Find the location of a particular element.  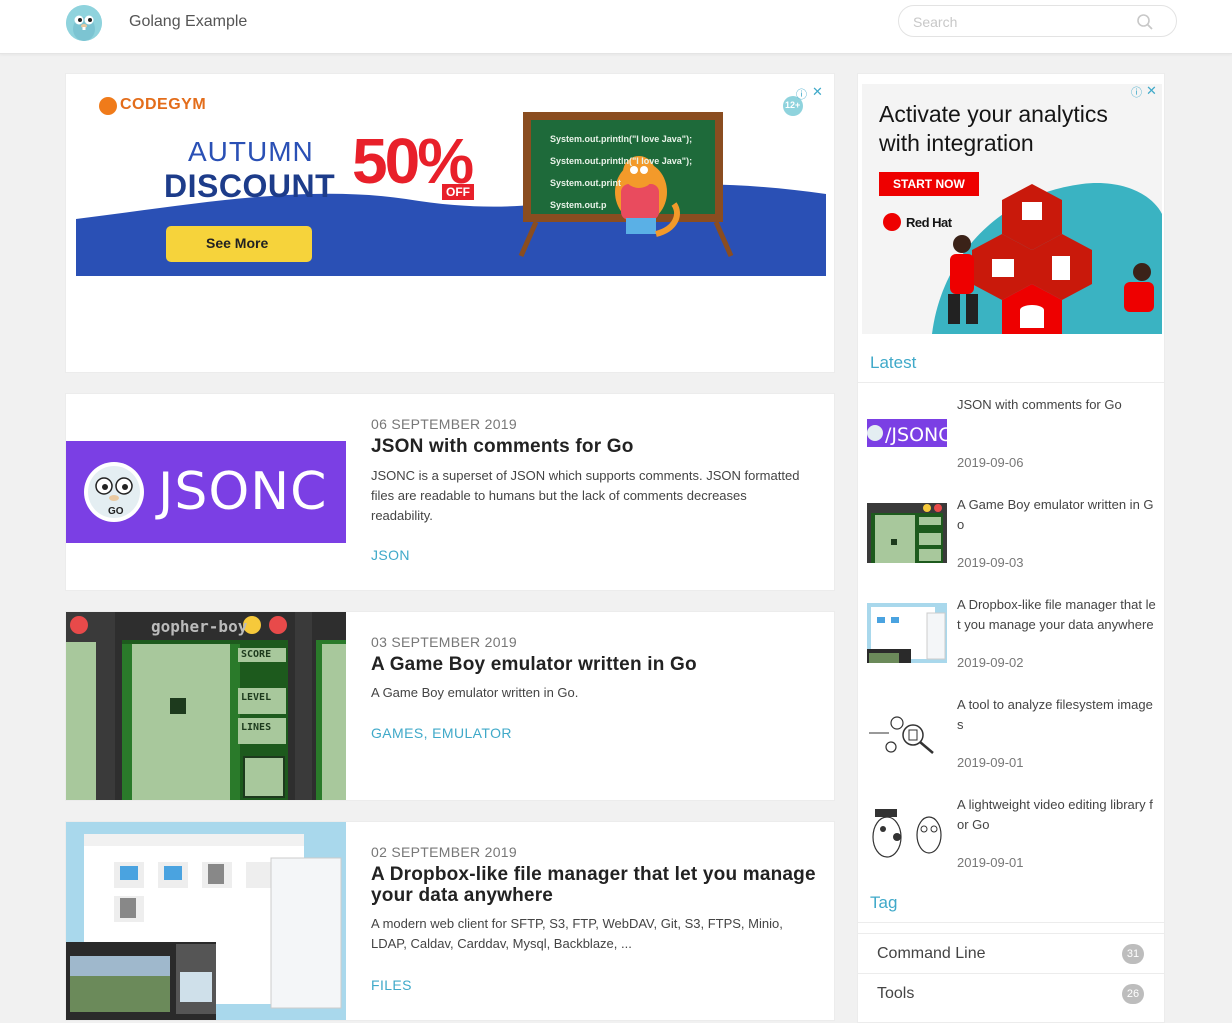

site-title: Golang Example is located at coordinates (188, 22).